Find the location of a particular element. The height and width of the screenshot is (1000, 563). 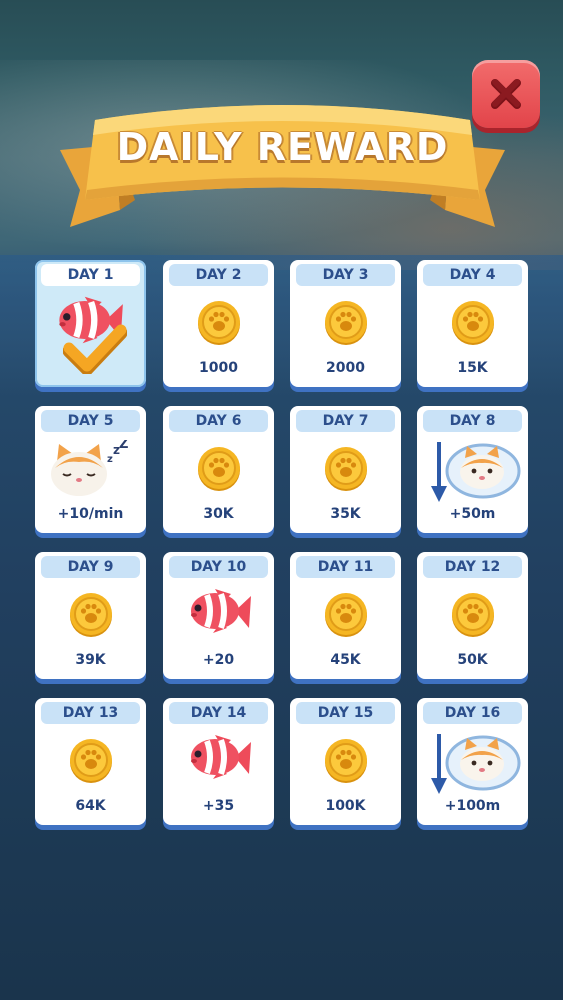

day-label: DAY 10 is located at coordinates (218, 567).